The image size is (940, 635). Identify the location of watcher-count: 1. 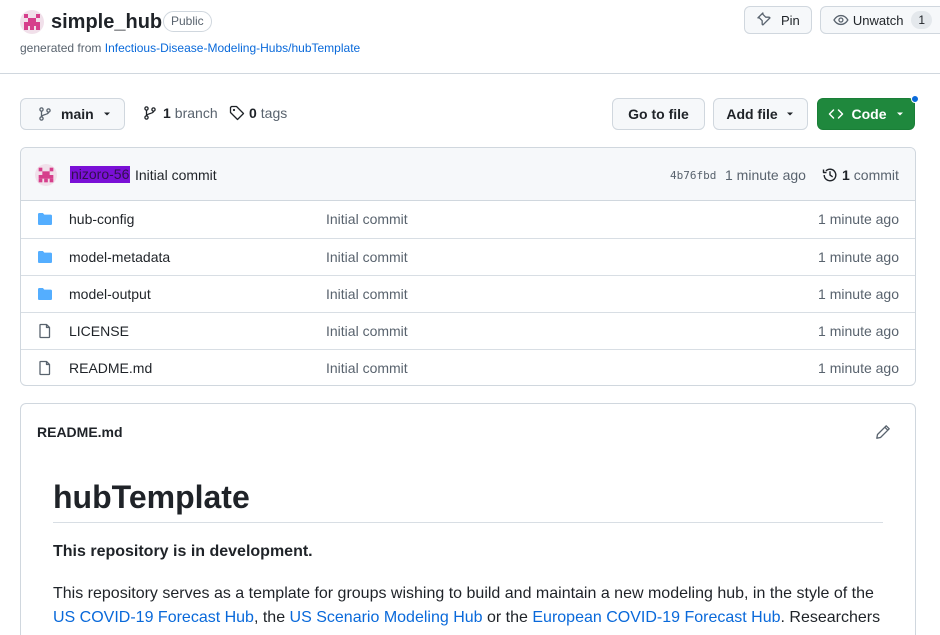
(922, 20).